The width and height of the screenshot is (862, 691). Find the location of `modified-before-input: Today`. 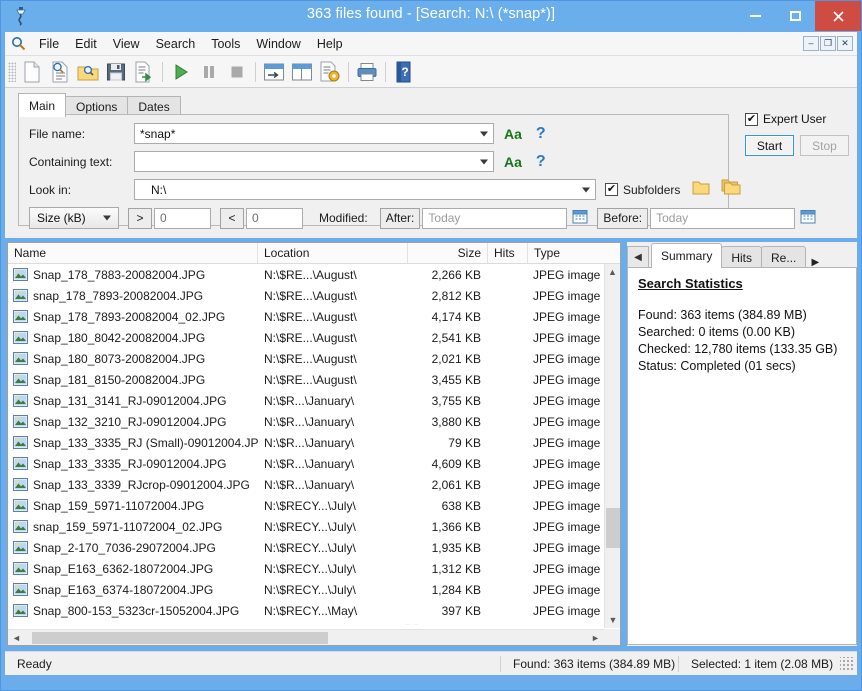

modified-before-input: Today is located at coordinates (723, 218).